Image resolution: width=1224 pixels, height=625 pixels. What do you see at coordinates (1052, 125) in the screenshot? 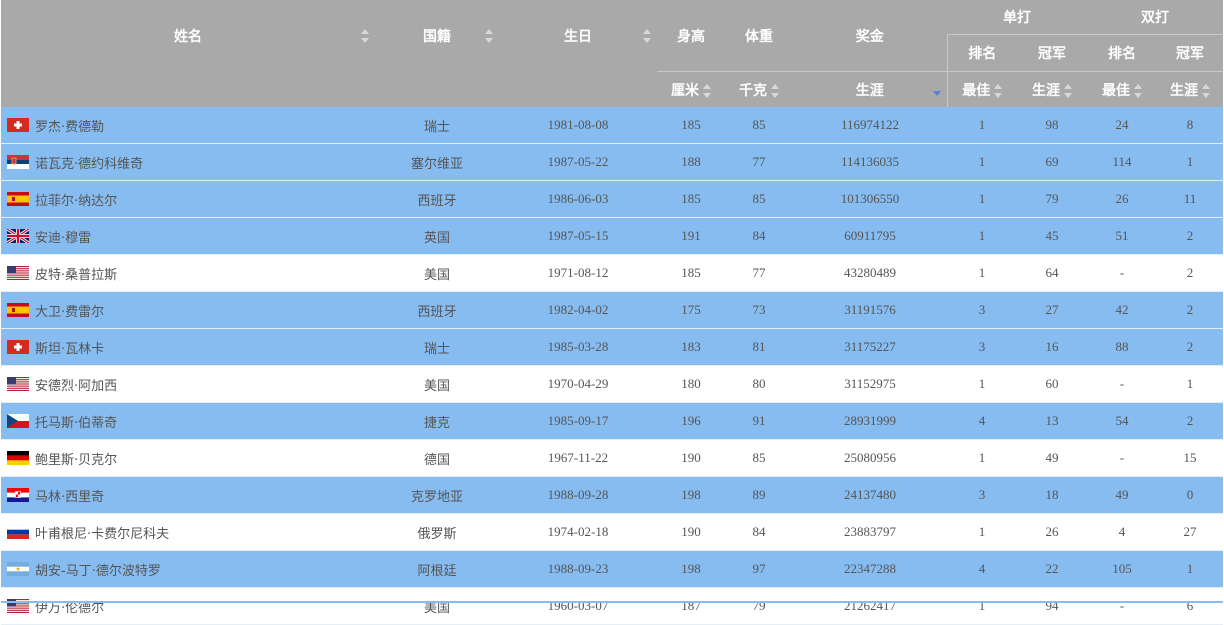
I see `singles-titles-cell: 98` at bounding box center [1052, 125].